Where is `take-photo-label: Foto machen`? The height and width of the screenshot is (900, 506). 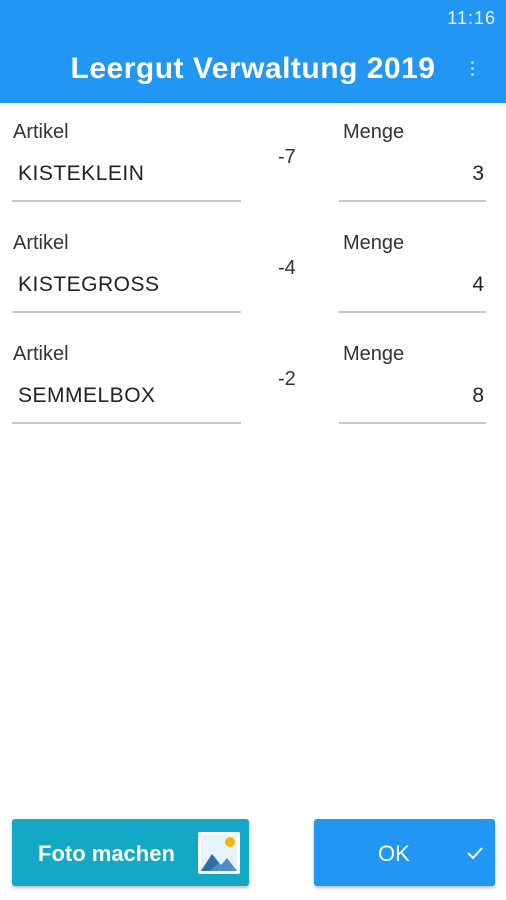 take-photo-label: Foto machen is located at coordinates (106, 853).